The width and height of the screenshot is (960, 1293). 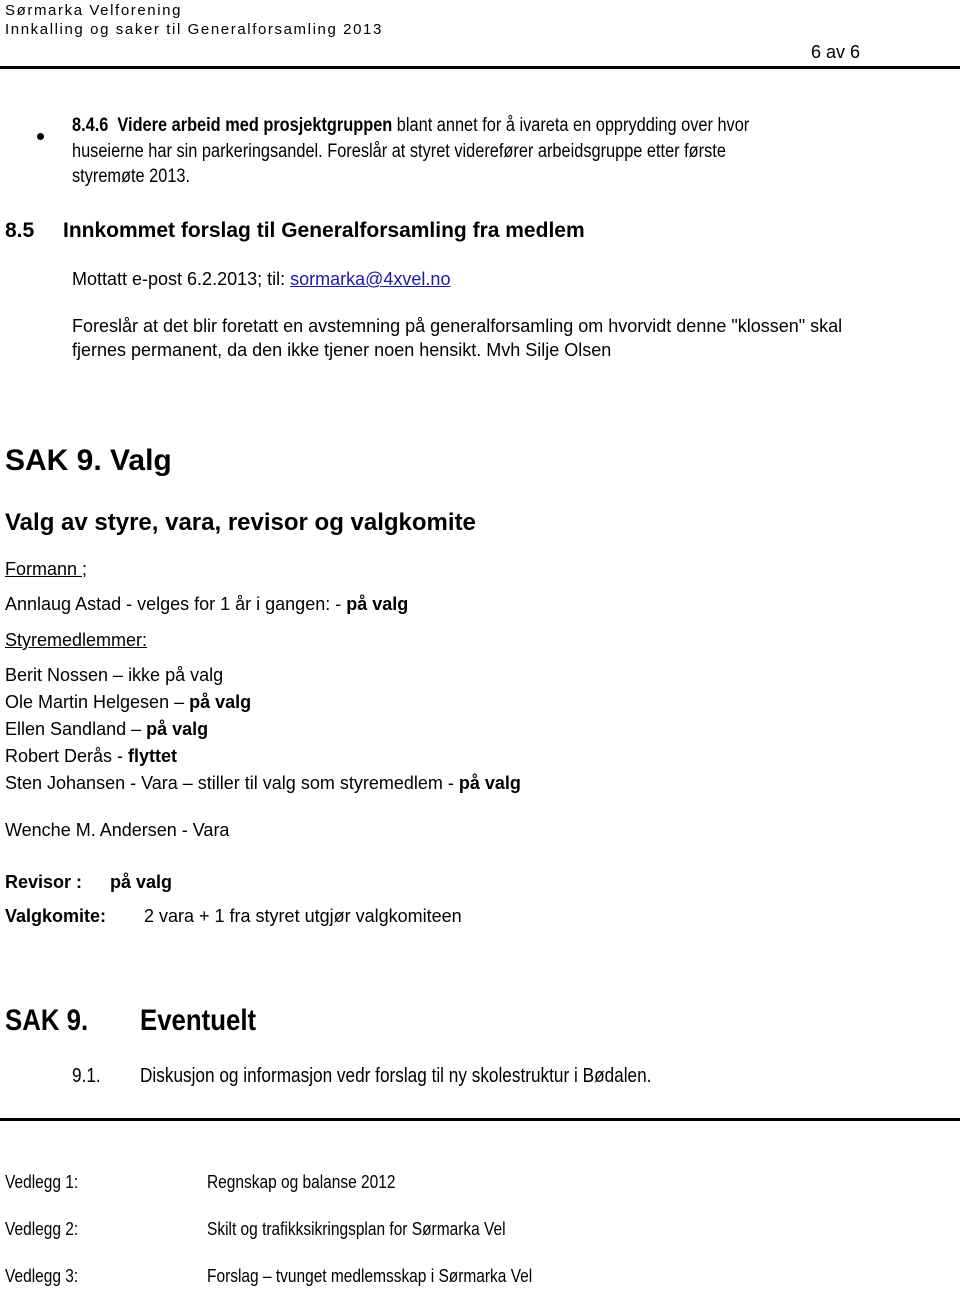 I want to click on item-846-line3: styremøte 2013., so click(x=131, y=176).